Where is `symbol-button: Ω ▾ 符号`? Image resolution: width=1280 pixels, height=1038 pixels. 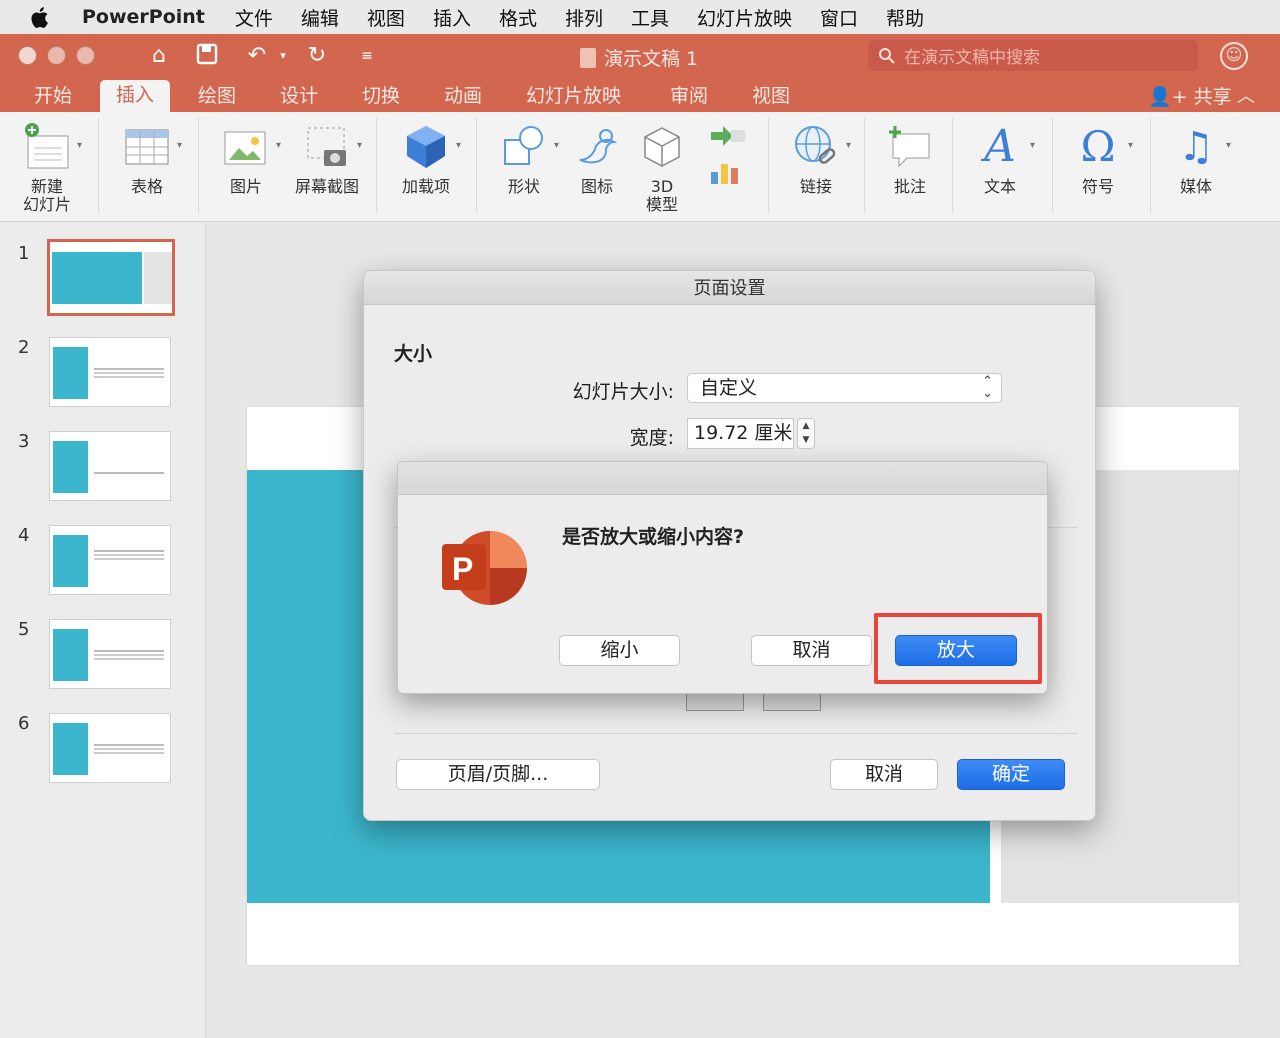
symbol-button: Ω ▾ 符号 is located at coordinates (1101, 159).